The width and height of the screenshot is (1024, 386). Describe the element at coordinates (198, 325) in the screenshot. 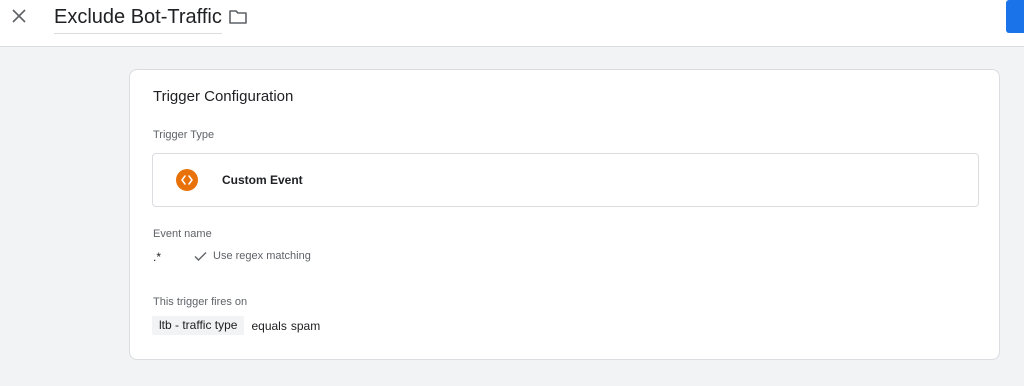

I see `condition-variable: ltb - traffic type` at that location.